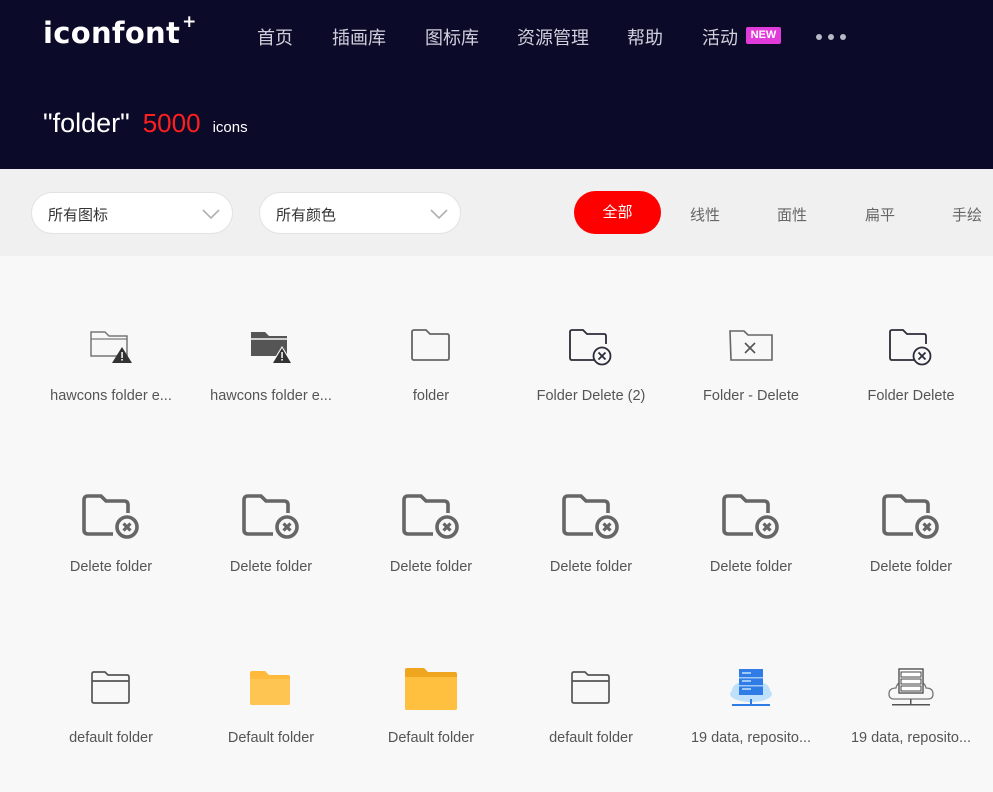 Image resolution: width=993 pixels, height=792 pixels. I want to click on icon-type-select-value: 所有图标, so click(78, 215).